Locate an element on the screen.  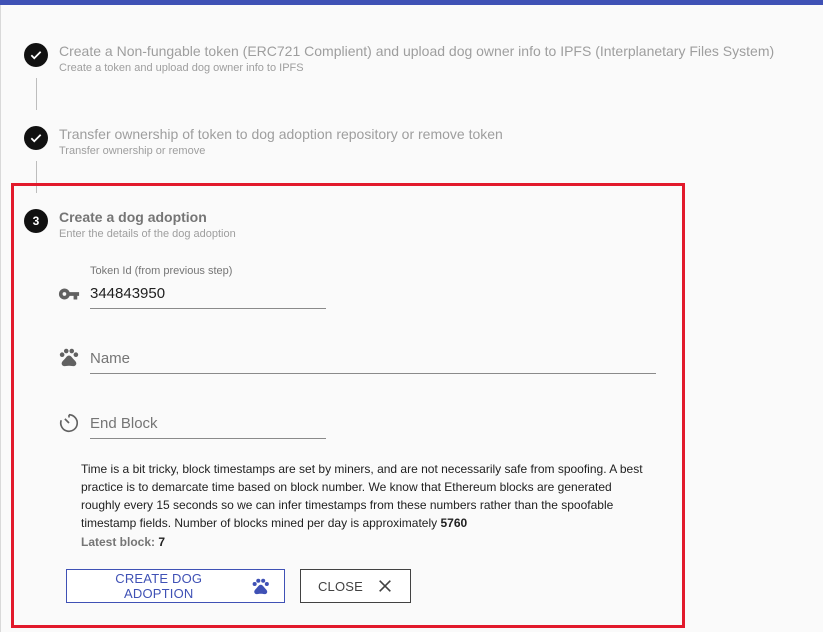
latest-block-value: 7 is located at coordinates (162, 542).